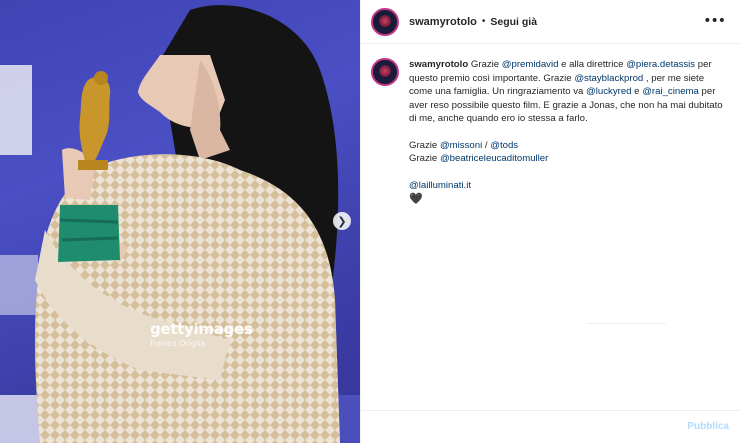 This screenshot has width=740, height=444. I want to click on mention-tods: @tods, so click(504, 145).